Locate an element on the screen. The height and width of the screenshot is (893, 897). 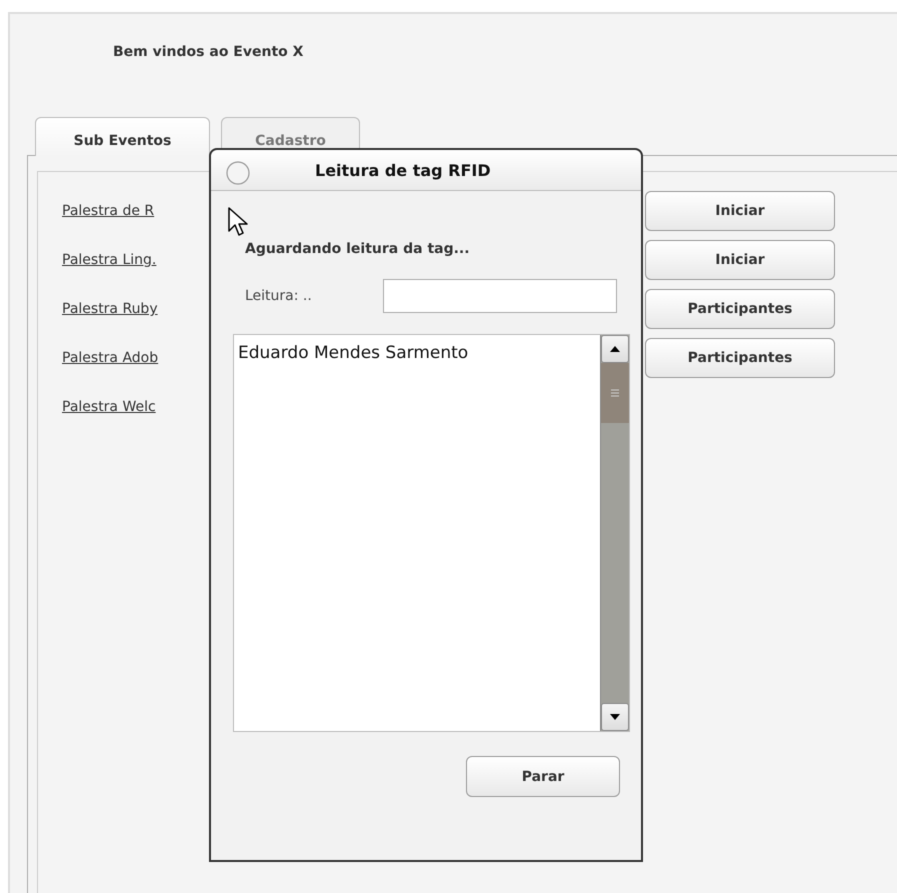
welcome-heading: Bem vindos ao Evento X is located at coordinates (208, 52).